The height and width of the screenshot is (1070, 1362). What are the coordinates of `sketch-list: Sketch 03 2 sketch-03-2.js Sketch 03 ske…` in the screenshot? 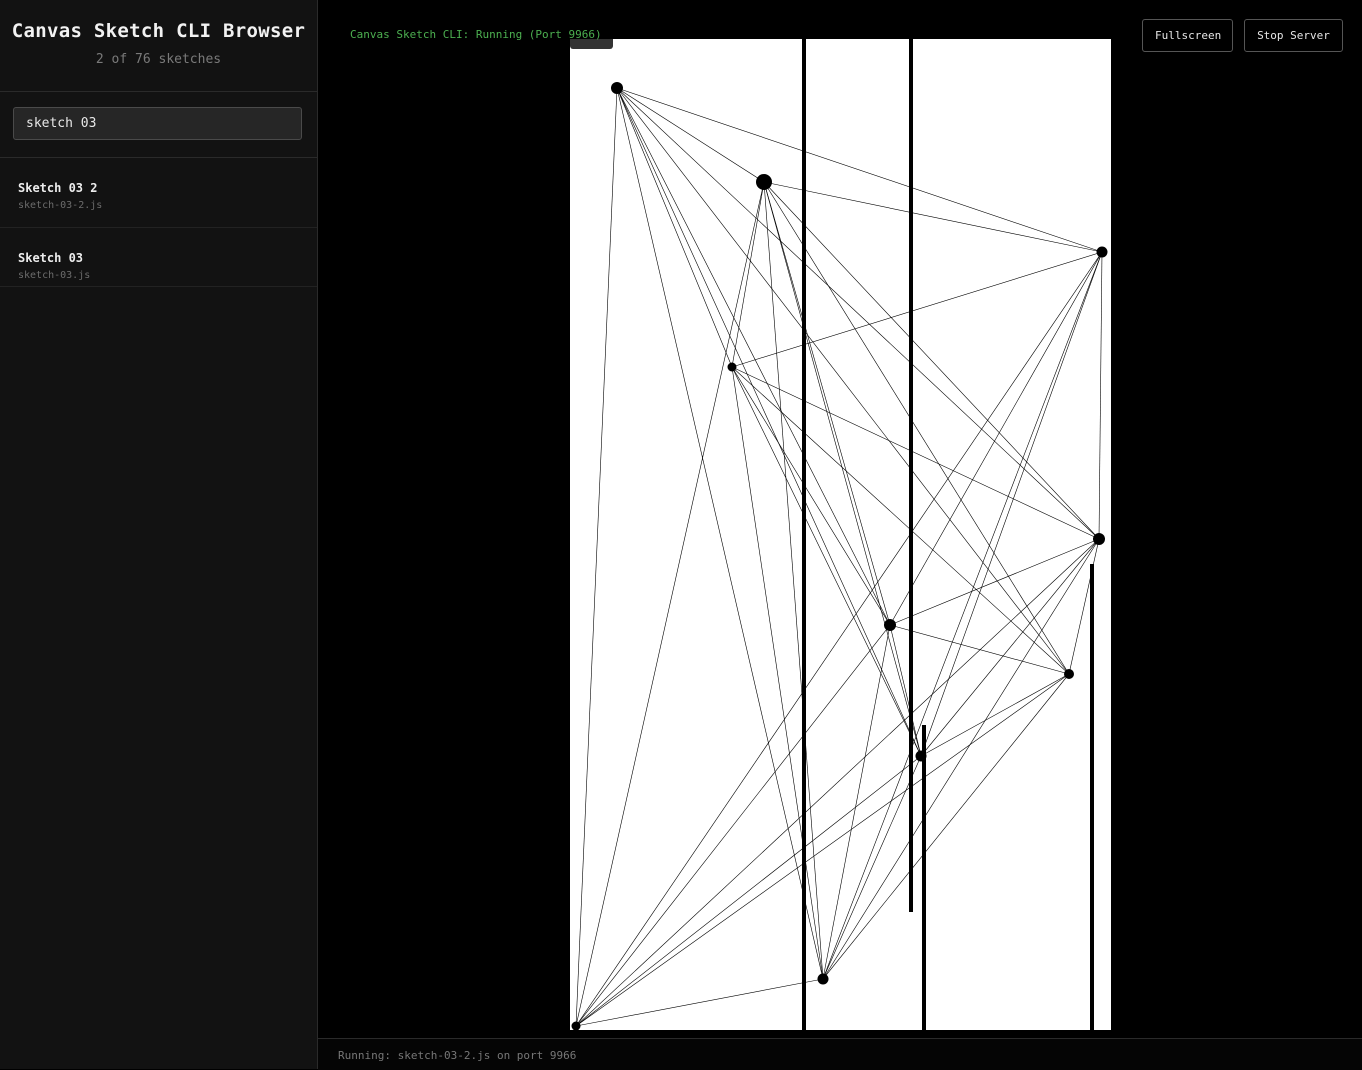 It's located at (158, 222).